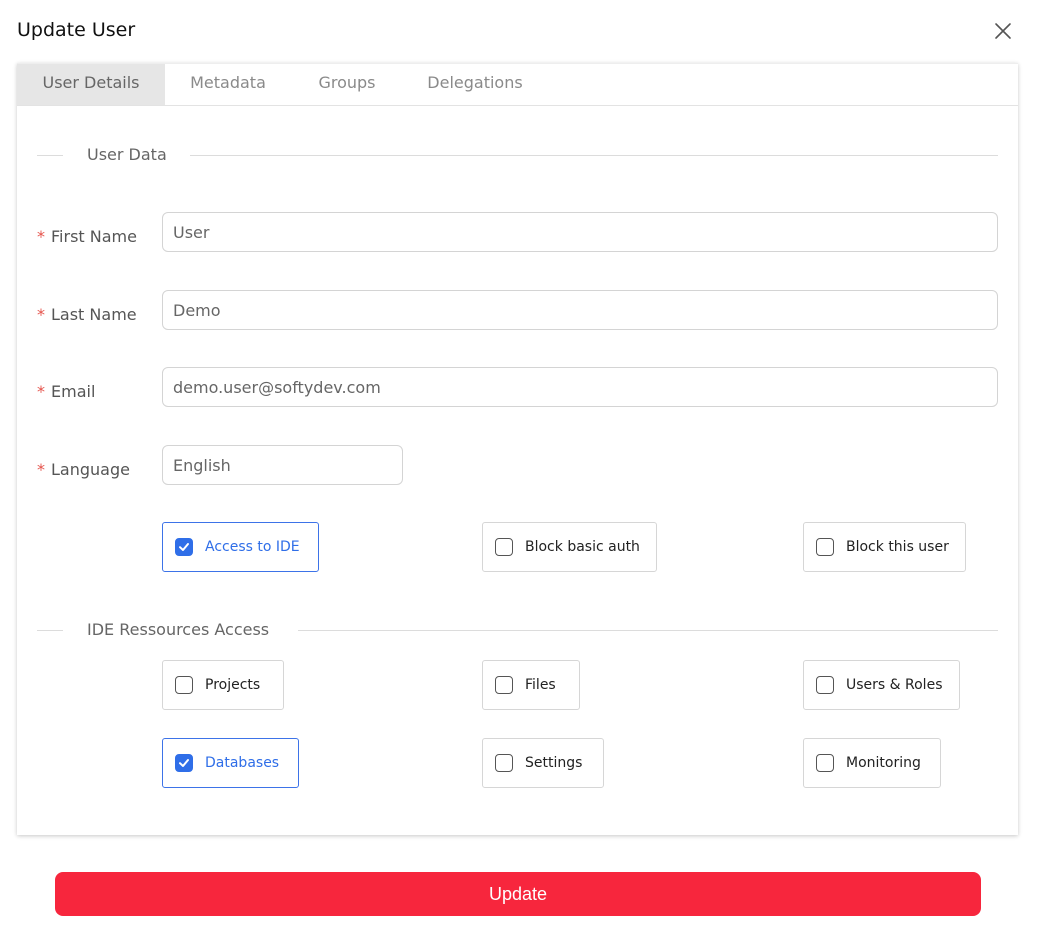 The image size is (1038, 926). I want to click on block-basic-auth-label: Block basic auth, so click(582, 547).